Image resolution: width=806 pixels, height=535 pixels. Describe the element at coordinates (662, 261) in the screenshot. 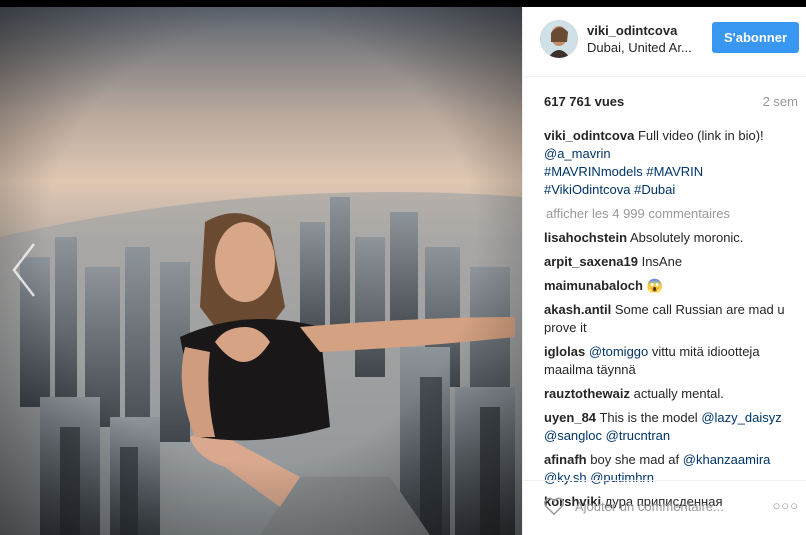

I see `comment-text: InsAne` at that location.